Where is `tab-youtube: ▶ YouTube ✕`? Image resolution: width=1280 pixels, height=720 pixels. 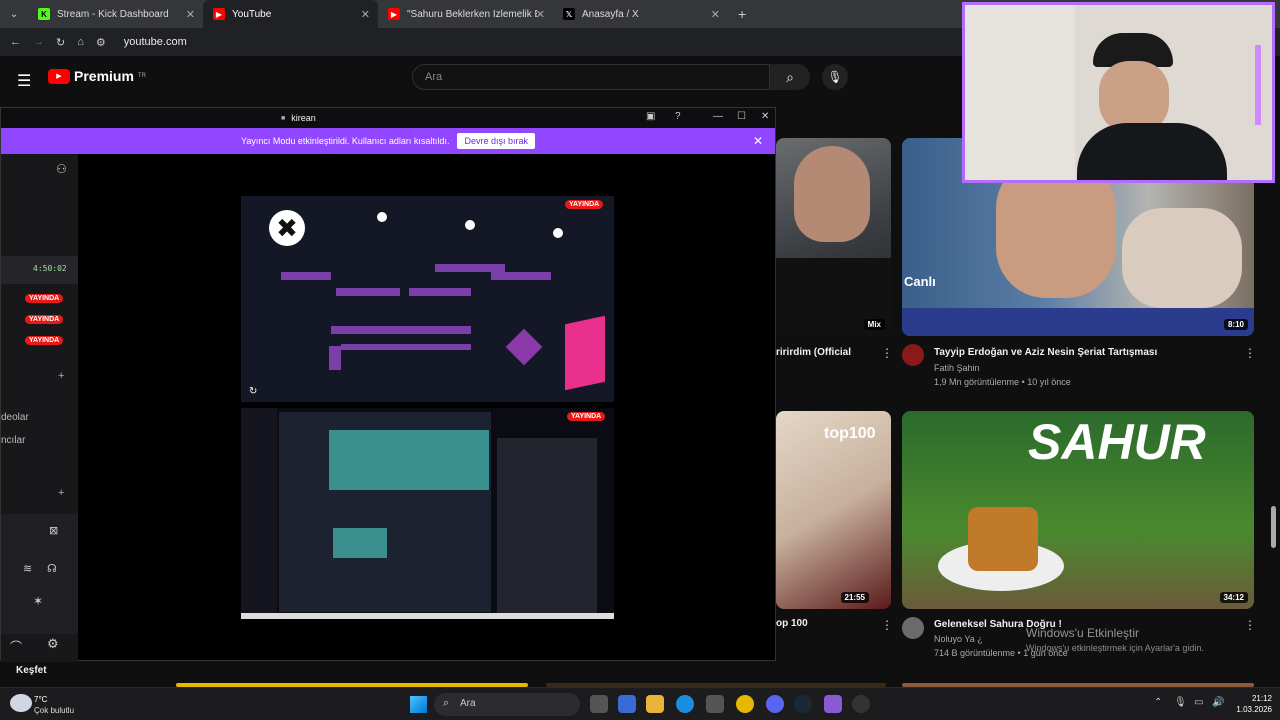
tab-youtube: ▶ YouTube ✕ is located at coordinates (290, 14).